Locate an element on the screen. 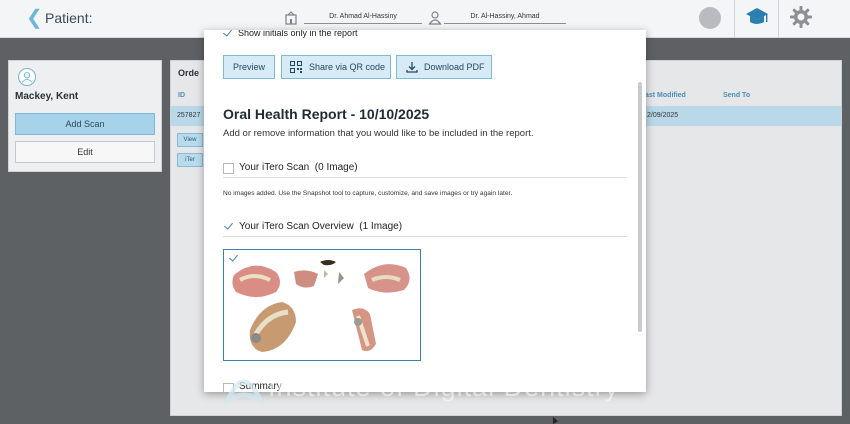 The height and width of the screenshot is (424, 850). thumbnail-checkbox is located at coordinates (234, 258).